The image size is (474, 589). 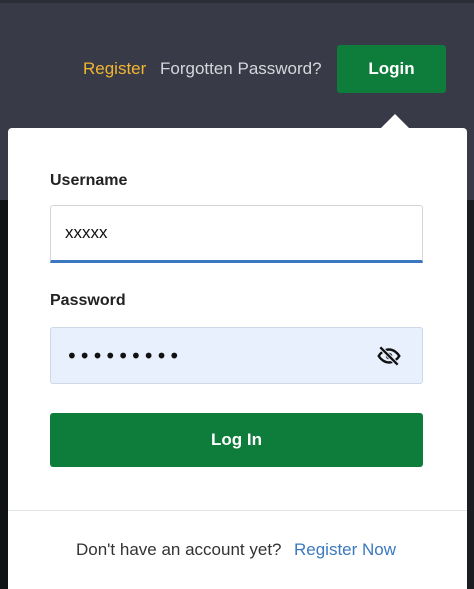 I want to click on password-input, so click(x=206, y=355).